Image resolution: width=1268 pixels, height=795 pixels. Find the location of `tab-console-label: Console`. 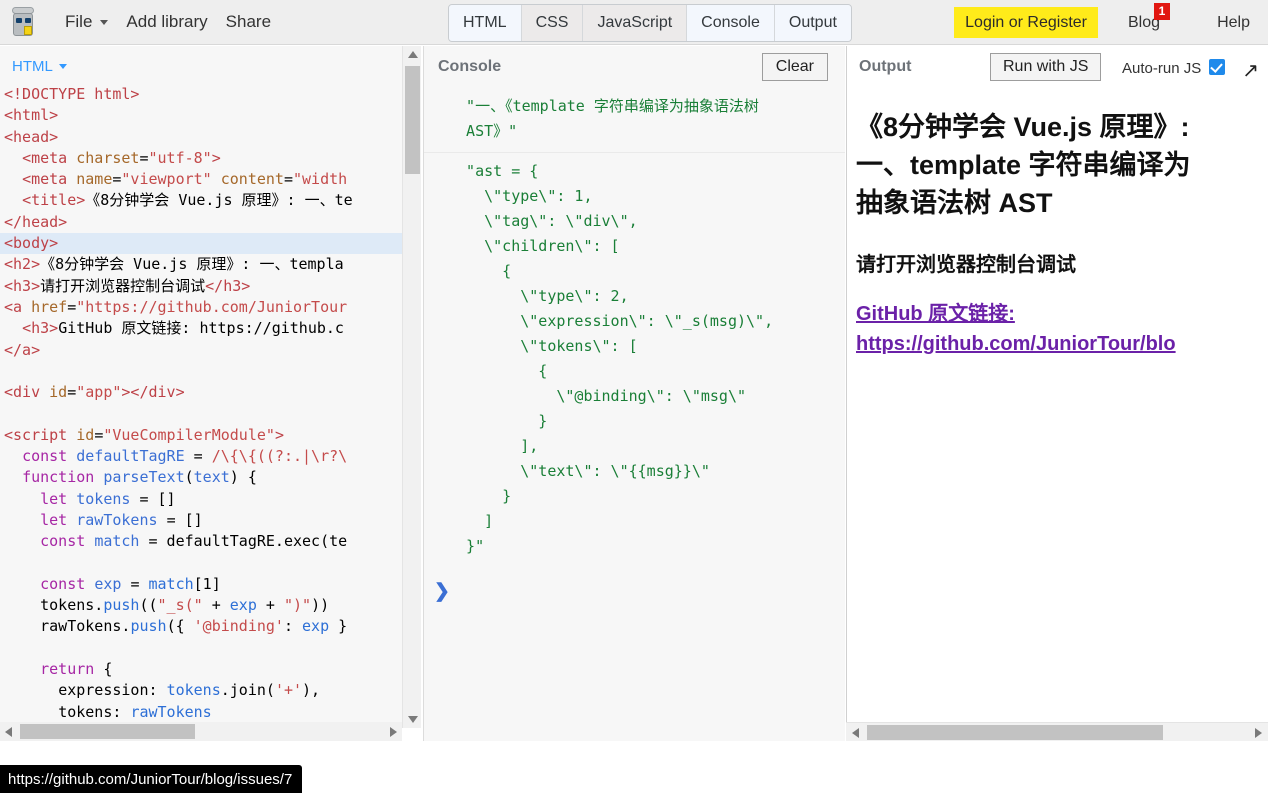

tab-console-label: Console is located at coordinates (730, 22).